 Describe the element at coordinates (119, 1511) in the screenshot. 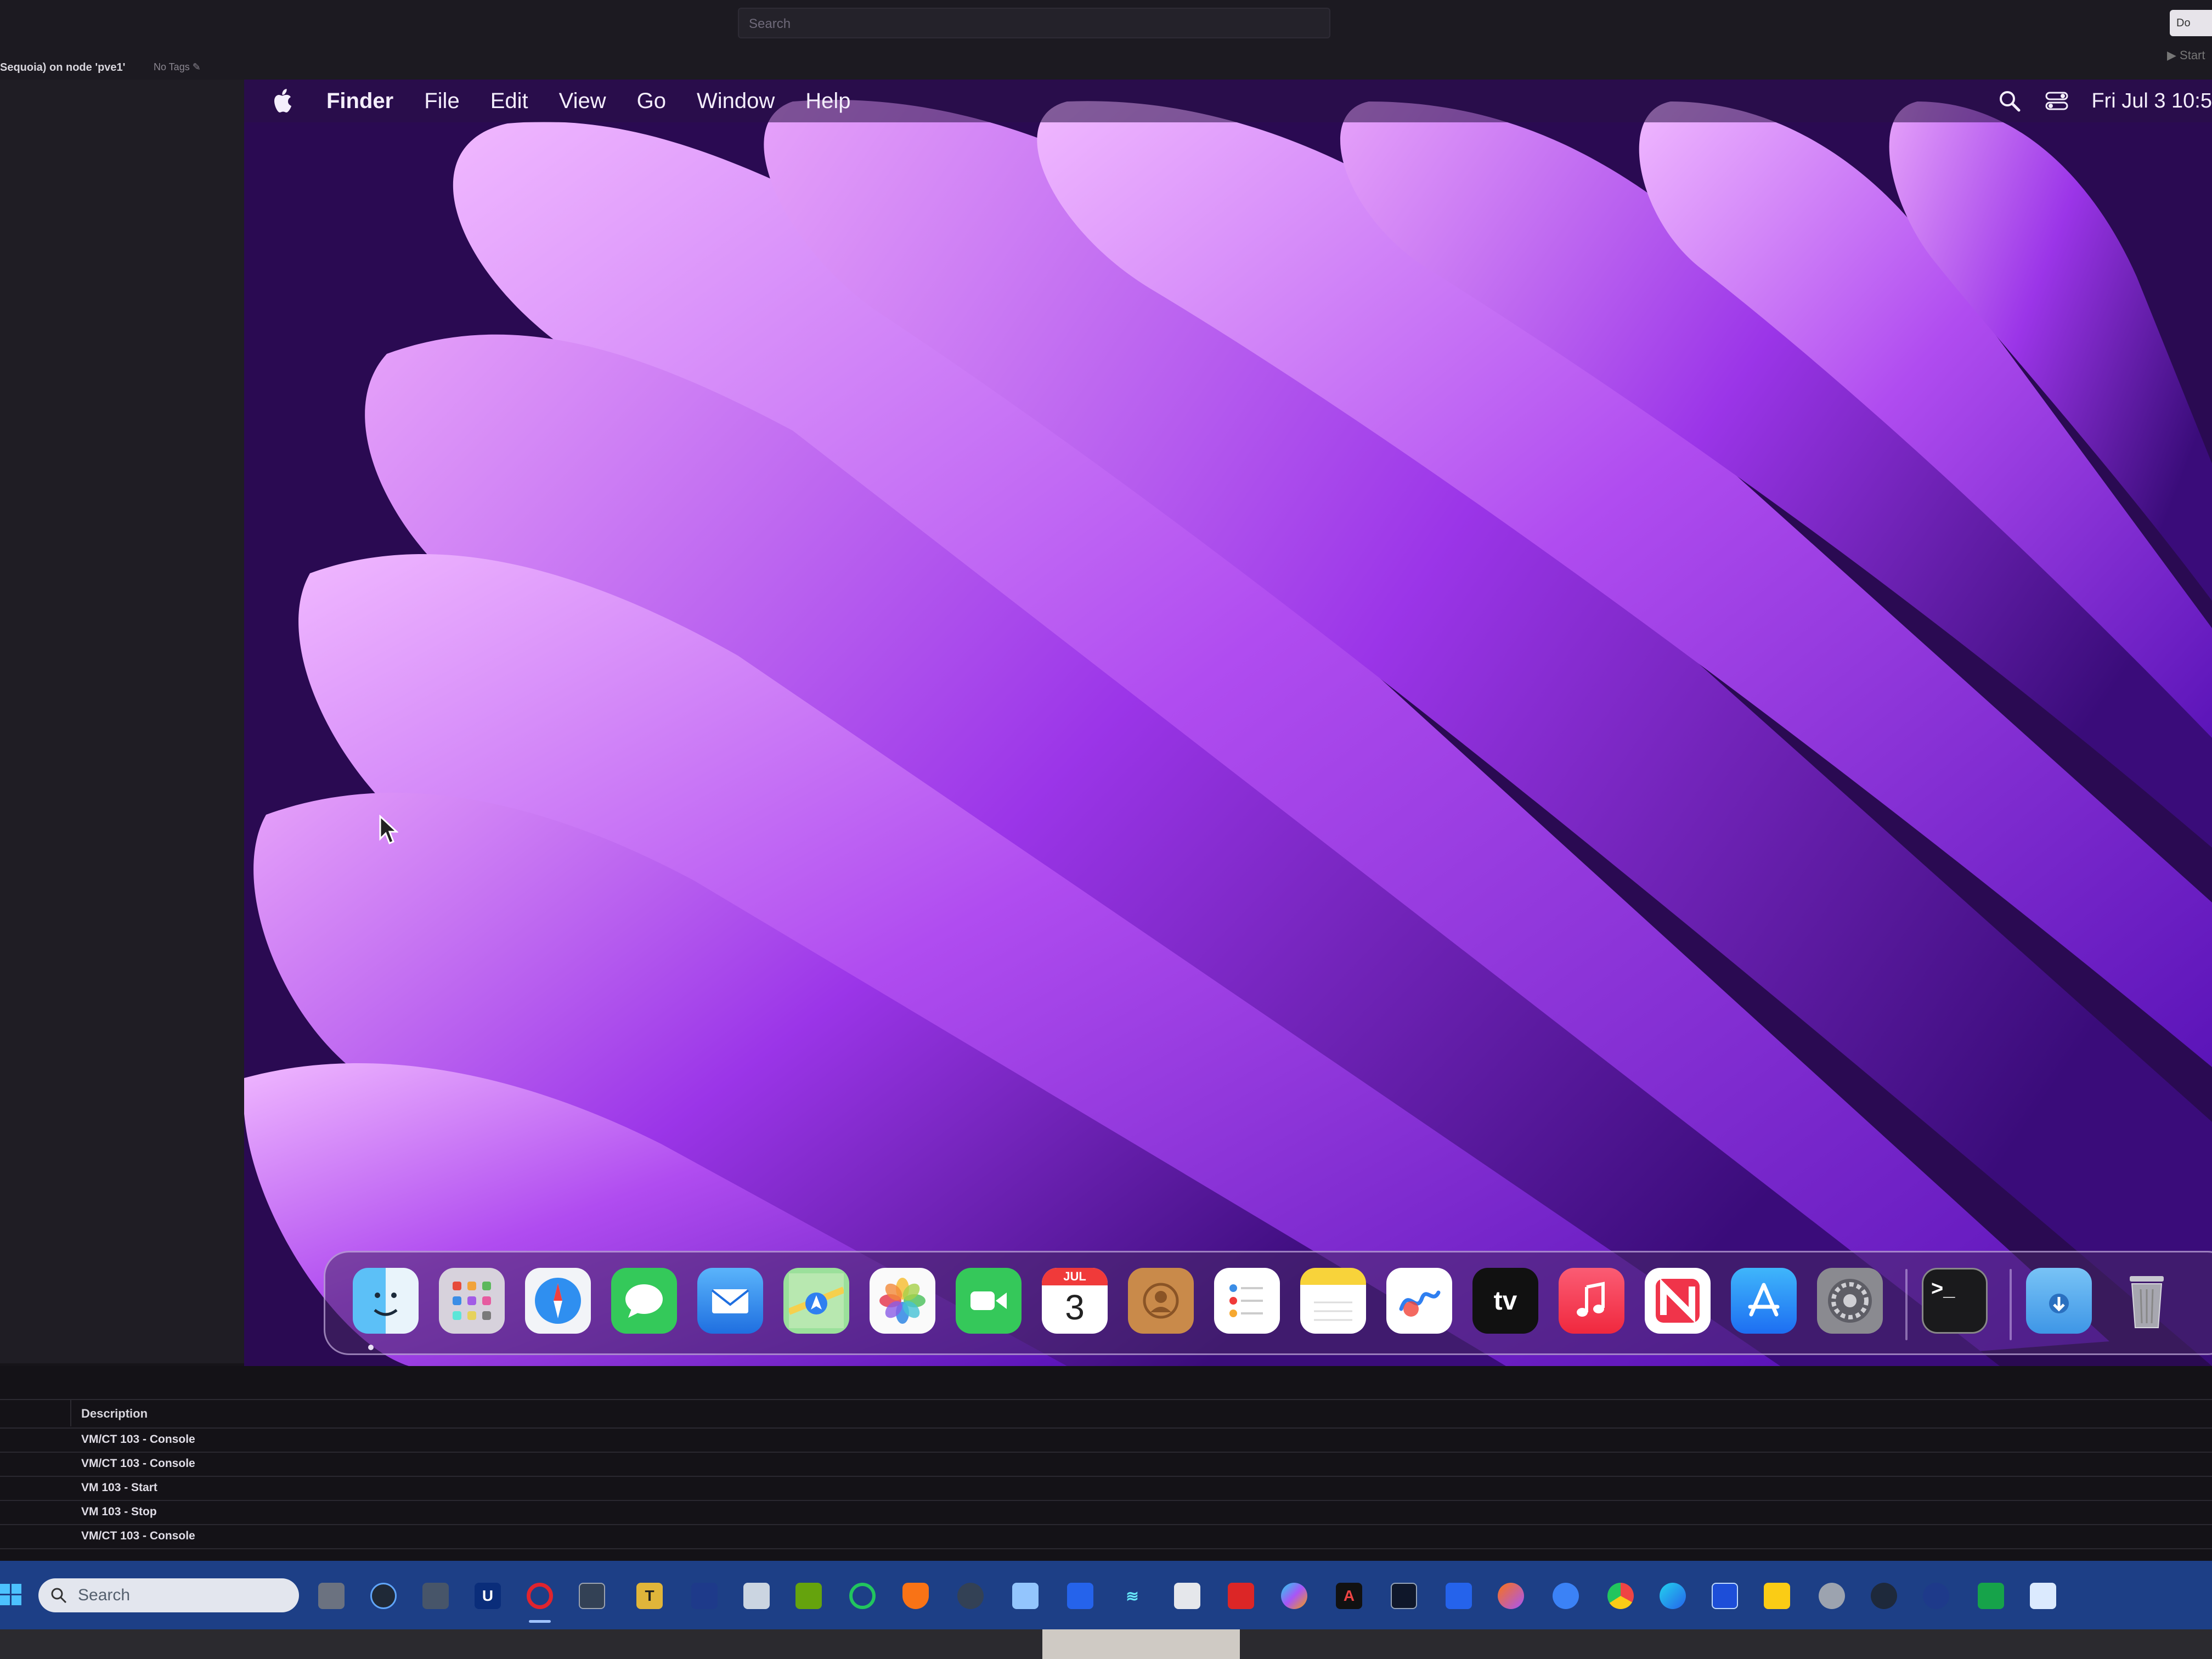

I see `task-description: VM 103 - Stop` at that location.